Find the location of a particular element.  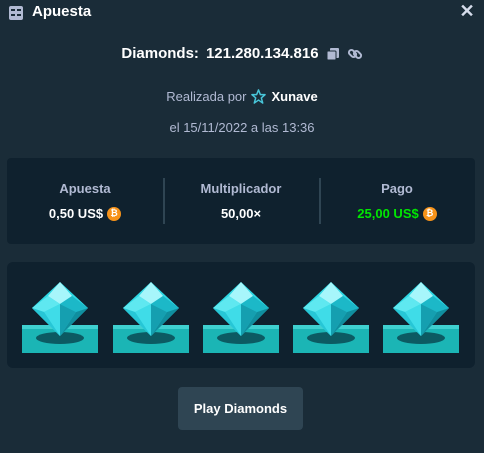

placed-by-prefix: Realizada por is located at coordinates (206, 96).